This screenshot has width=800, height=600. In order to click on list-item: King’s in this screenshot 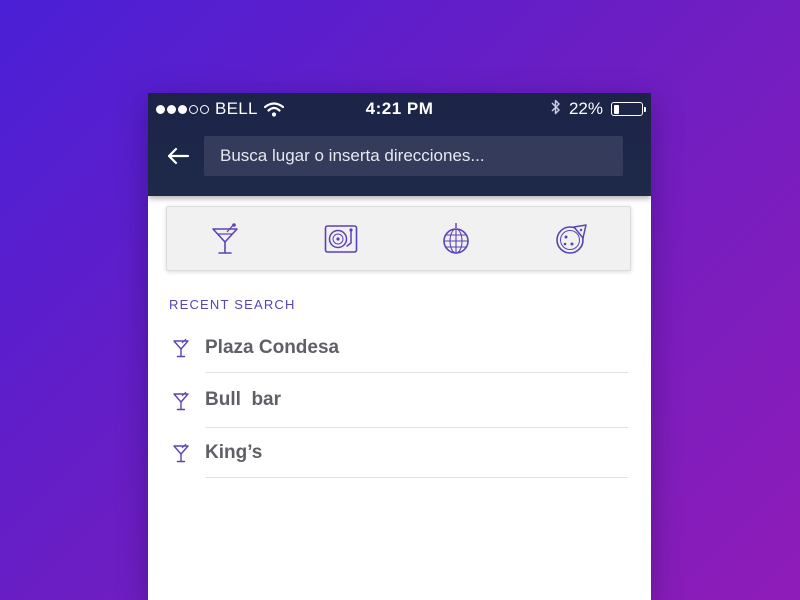, I will do `click(400, 453)`.